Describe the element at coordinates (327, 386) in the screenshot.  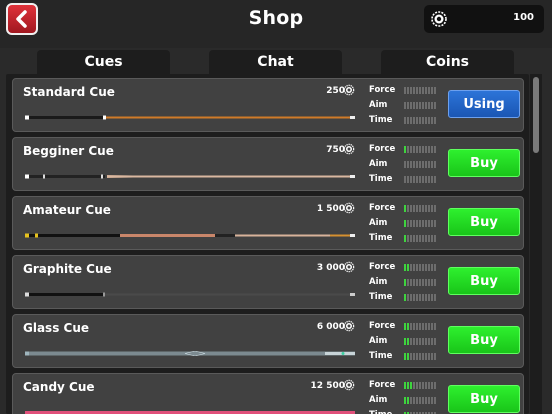
I see `cue-price: 12 500` at that location.